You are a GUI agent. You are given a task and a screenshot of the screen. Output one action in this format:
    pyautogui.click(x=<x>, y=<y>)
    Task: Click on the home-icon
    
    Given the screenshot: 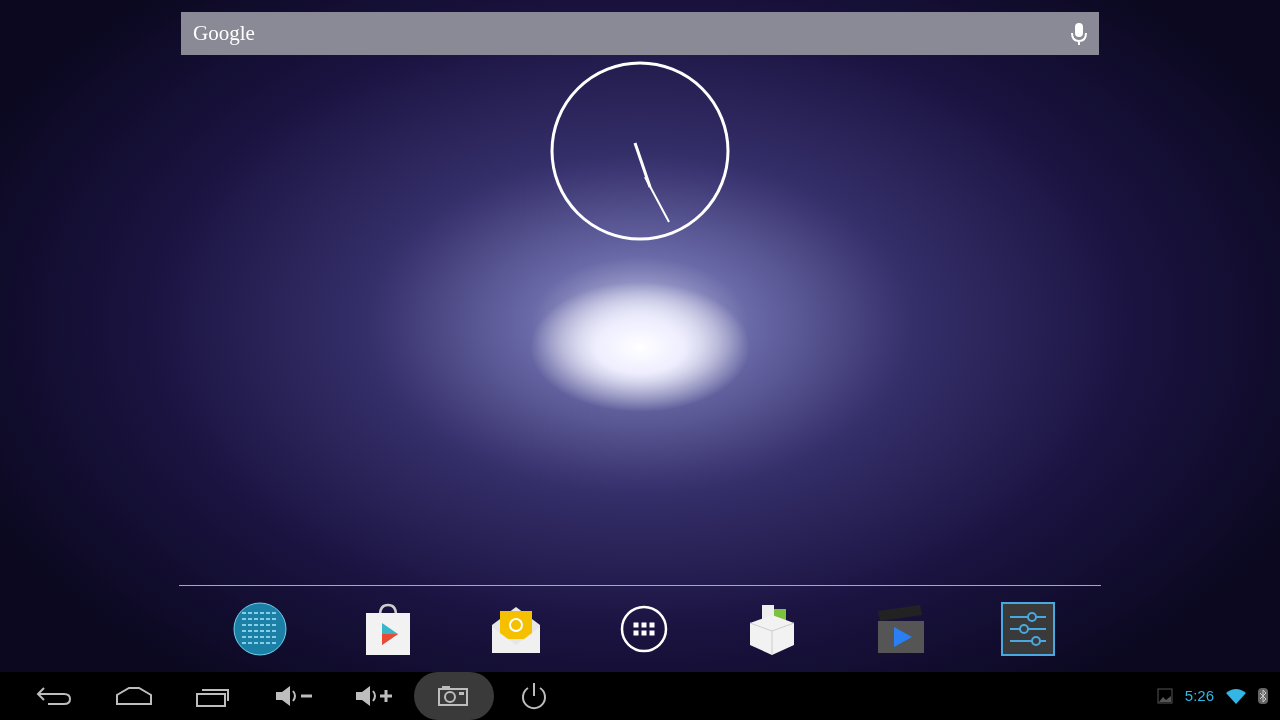 What is the action you would take?
    pyautogui.click(x=134, y=696)
    